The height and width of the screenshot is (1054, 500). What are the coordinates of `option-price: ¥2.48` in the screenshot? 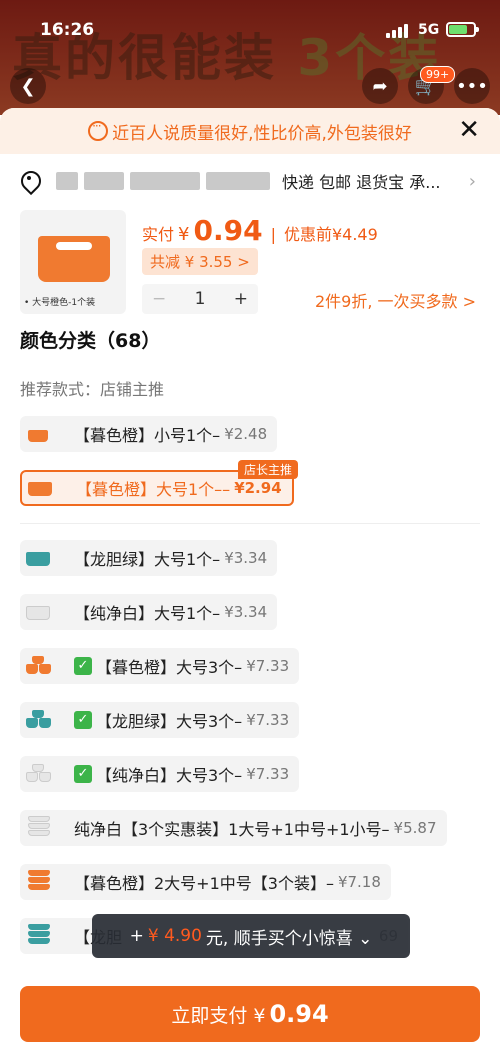 It's located at (246, 434).